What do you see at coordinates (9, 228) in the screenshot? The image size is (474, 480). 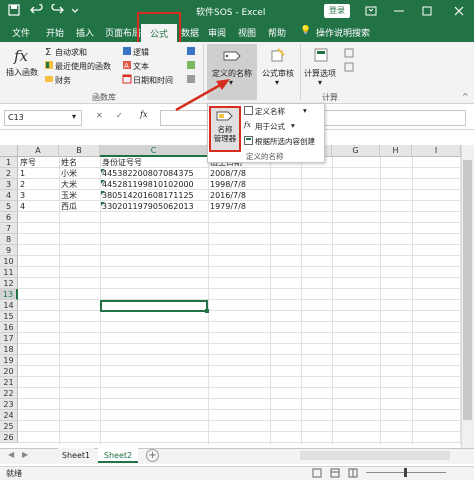 I see `row-header: 7` at bounding box center [9, 228].